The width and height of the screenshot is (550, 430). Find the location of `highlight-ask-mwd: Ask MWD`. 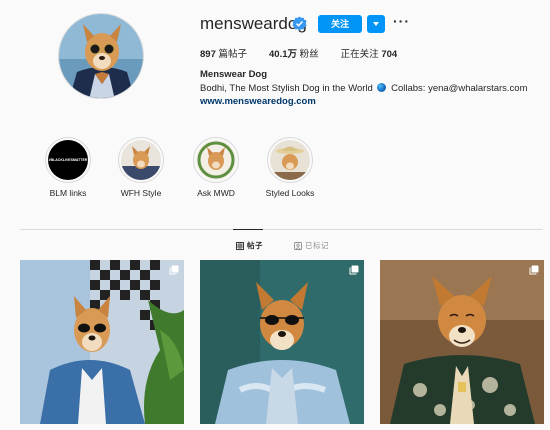

highlight-ask-mwd: Ask MWD is located at coordinates (216, 167).